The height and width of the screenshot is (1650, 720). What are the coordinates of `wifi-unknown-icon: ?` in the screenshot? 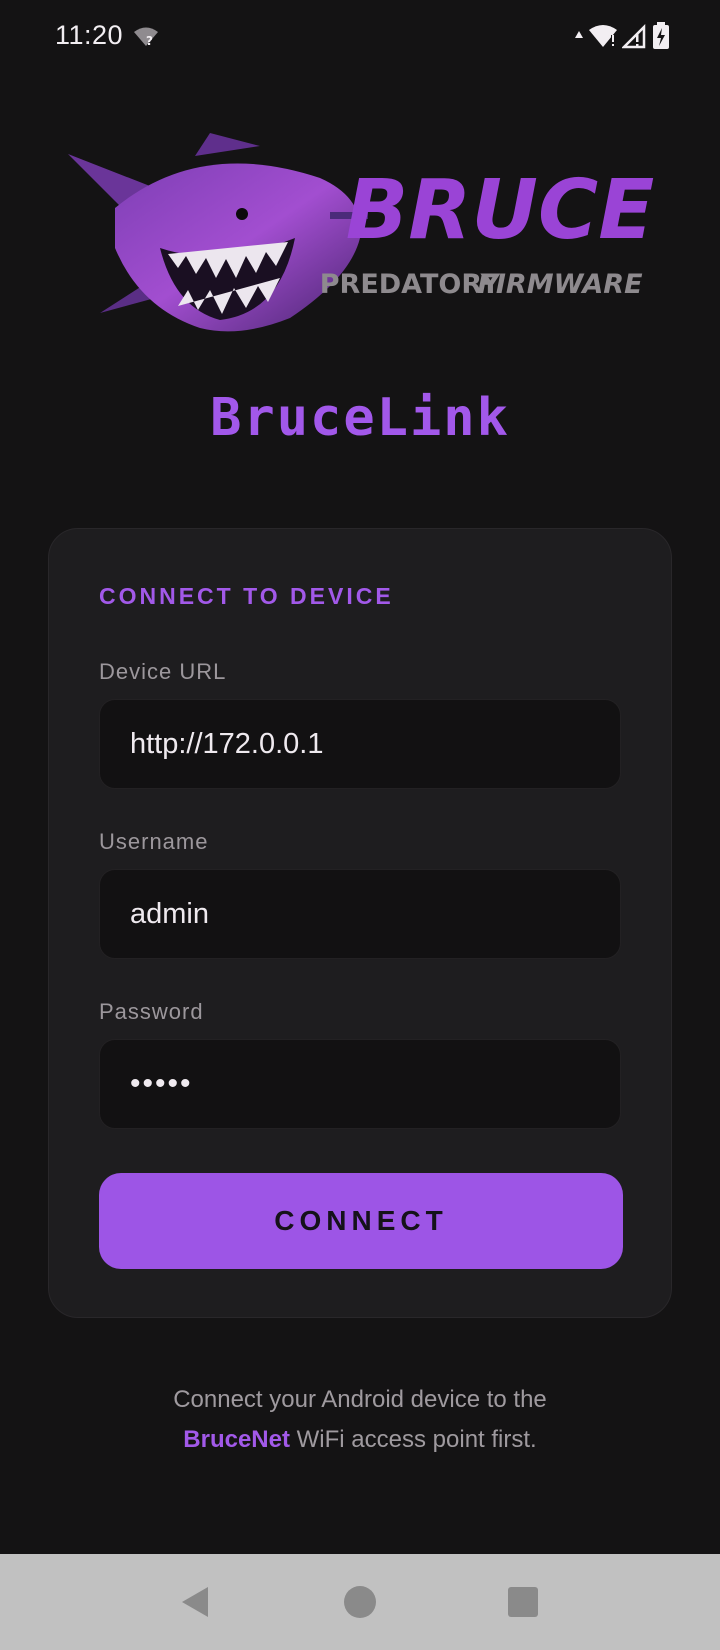 It's located at (146, 39).